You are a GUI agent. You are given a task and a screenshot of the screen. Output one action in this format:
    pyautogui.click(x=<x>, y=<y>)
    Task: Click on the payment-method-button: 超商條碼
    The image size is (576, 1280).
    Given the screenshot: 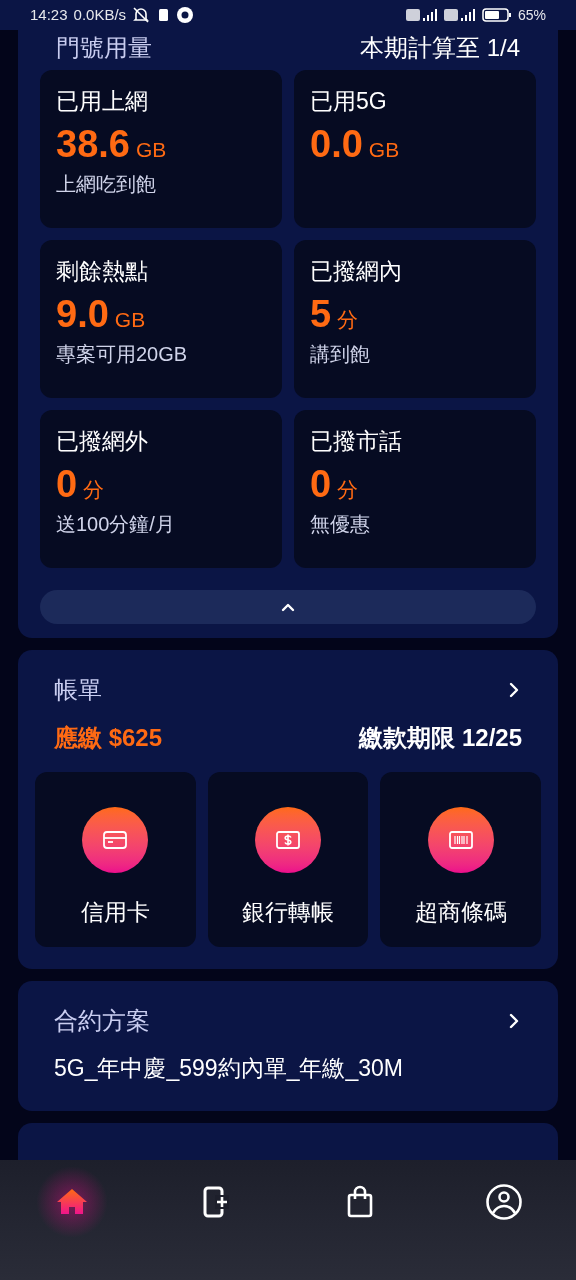 What is the action you would take?
    pyautogui.click(x=460, y=859)
    